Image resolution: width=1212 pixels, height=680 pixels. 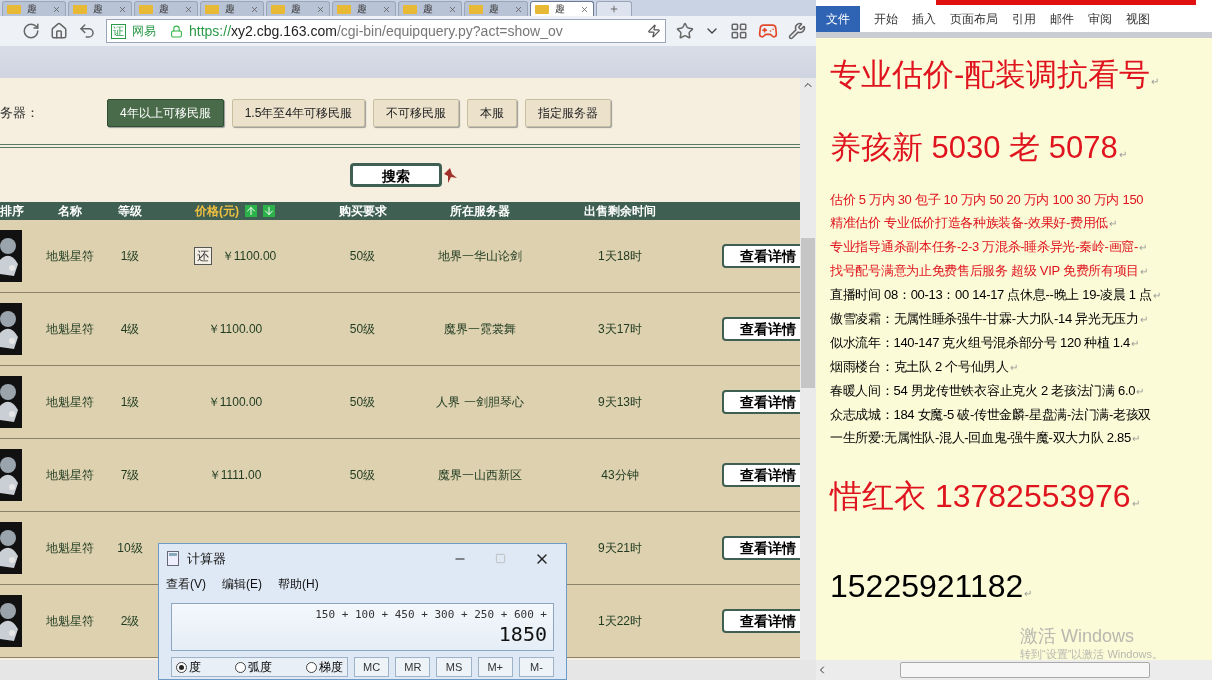 I want to click on time-left: 3天17时, so click(x=620, y=329).